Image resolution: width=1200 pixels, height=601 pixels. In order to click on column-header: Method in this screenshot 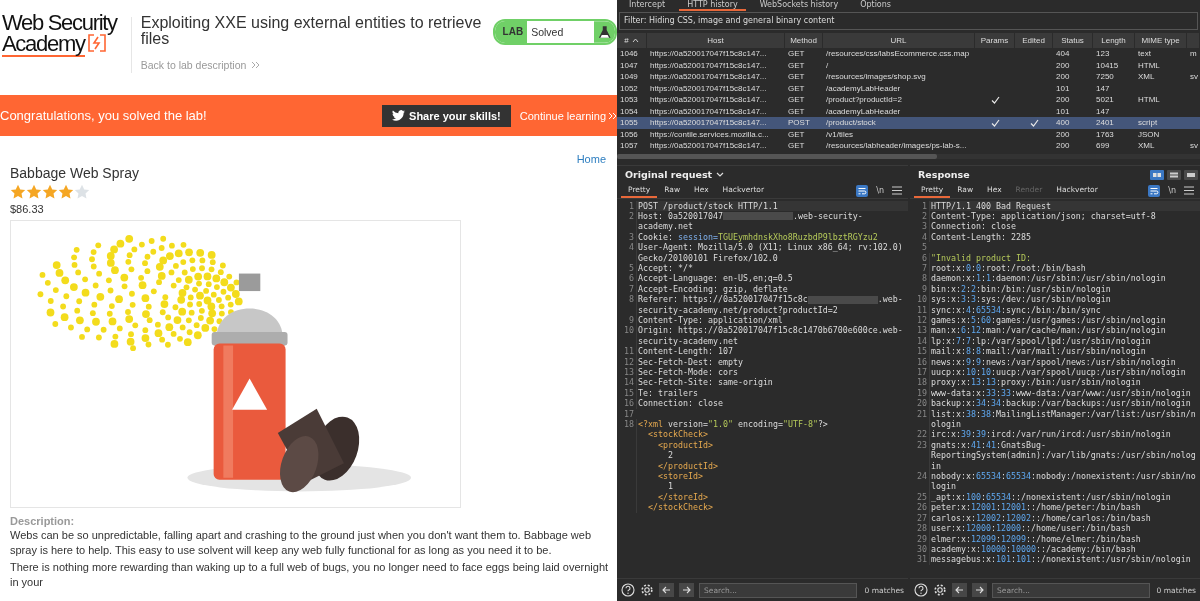, I will do `click(804, 40)`.